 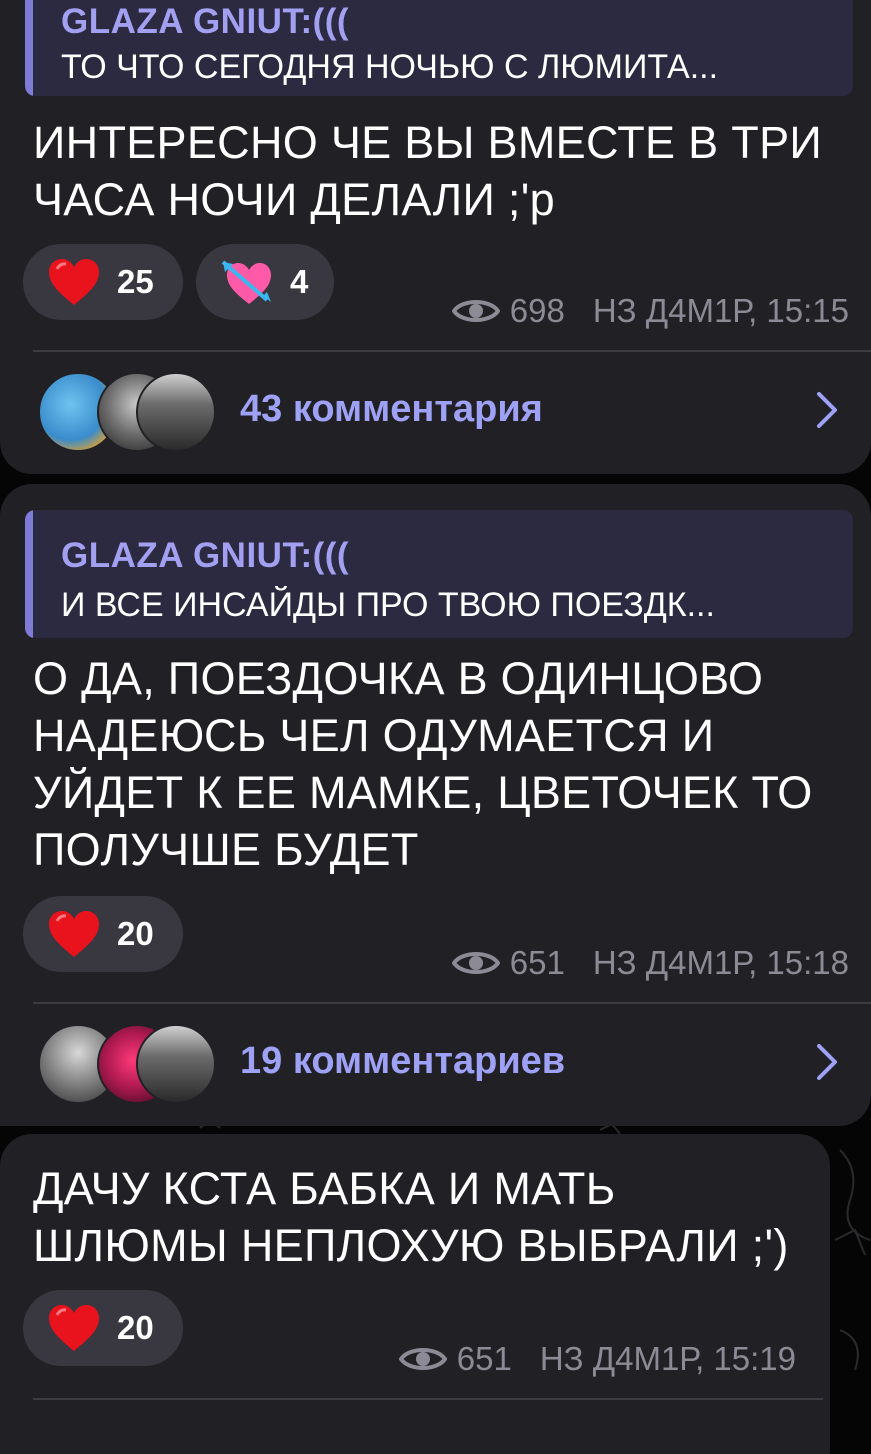 I want to click on view-count: 698, so click(x=537, y=310).